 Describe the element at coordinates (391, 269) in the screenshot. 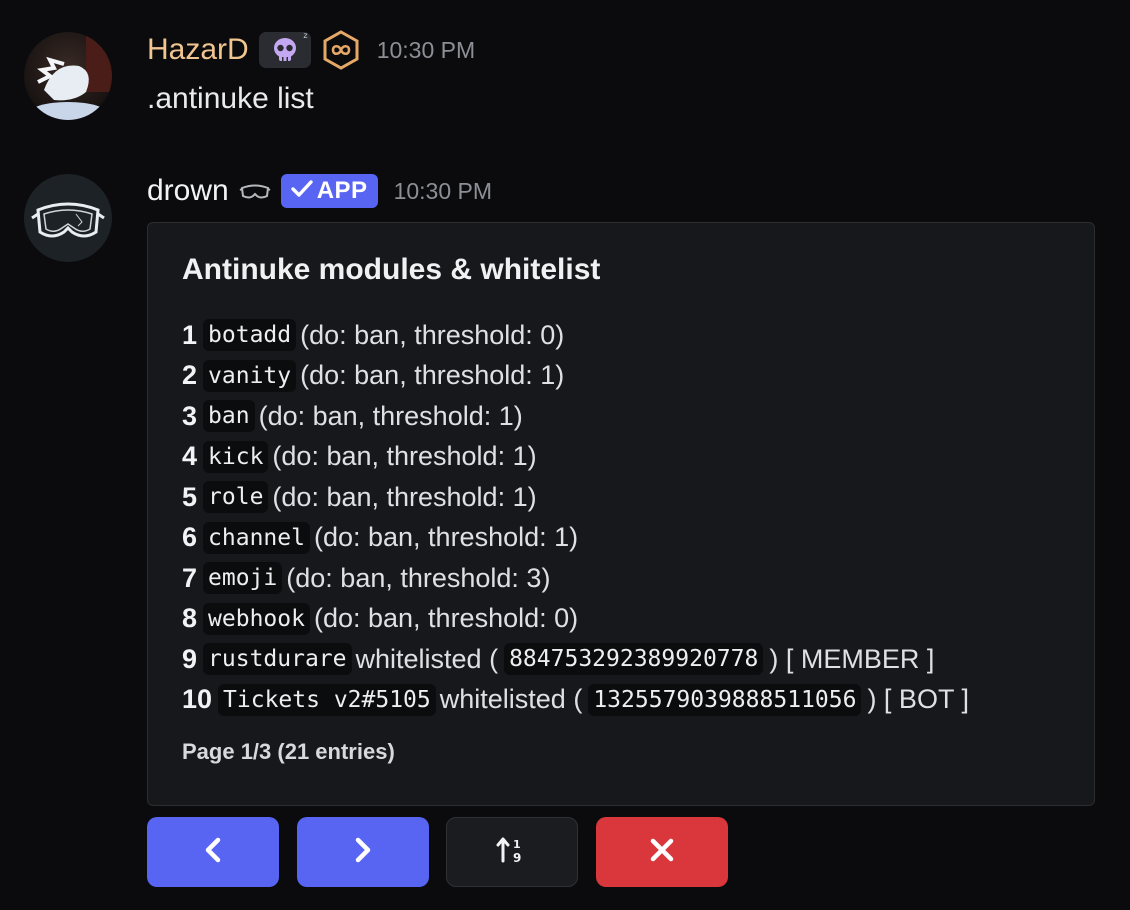

I see `embed-title: Antinuke modules & whitelist` at that location.